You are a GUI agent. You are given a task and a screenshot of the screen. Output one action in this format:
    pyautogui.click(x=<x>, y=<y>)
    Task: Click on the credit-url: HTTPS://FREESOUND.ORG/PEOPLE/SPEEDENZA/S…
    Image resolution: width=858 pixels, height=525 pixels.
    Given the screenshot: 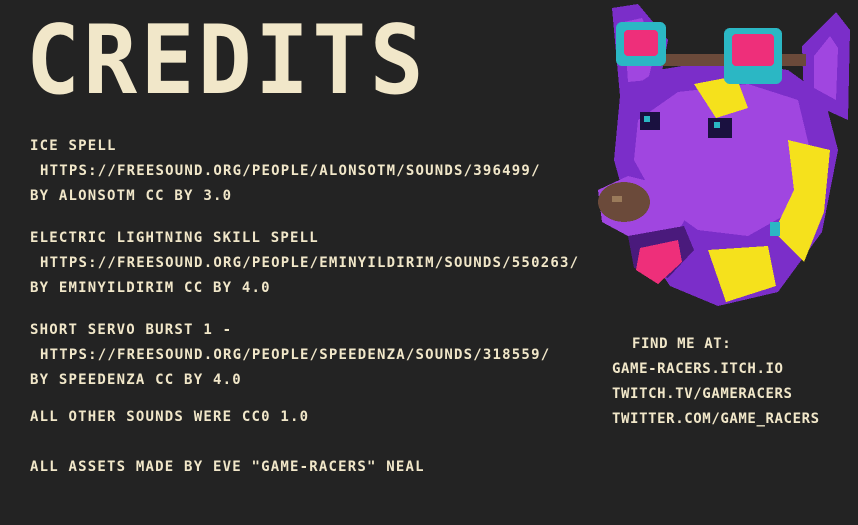 What is the action you would take?
    pyautogui.click(x=295, y=355)
    